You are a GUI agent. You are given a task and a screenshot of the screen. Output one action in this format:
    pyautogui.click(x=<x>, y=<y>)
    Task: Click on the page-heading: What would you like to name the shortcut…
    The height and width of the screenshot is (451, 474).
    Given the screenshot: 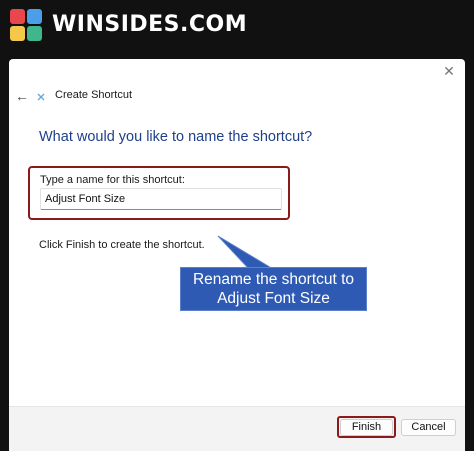 What is the action you would take?
    pyautogui.click(x=176, y=137)
    